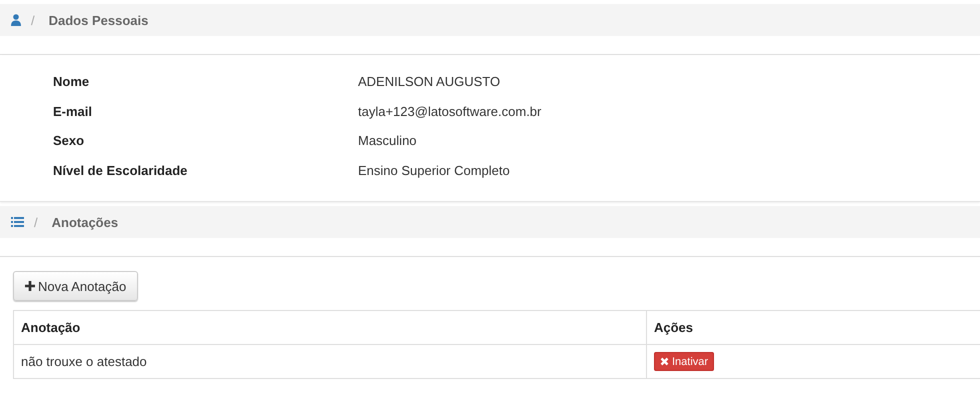 The width and height of the screenshot is (980, 409). Describe the element at coordinates (17, 222) in the screenshot. I see `list-icon` at that location.